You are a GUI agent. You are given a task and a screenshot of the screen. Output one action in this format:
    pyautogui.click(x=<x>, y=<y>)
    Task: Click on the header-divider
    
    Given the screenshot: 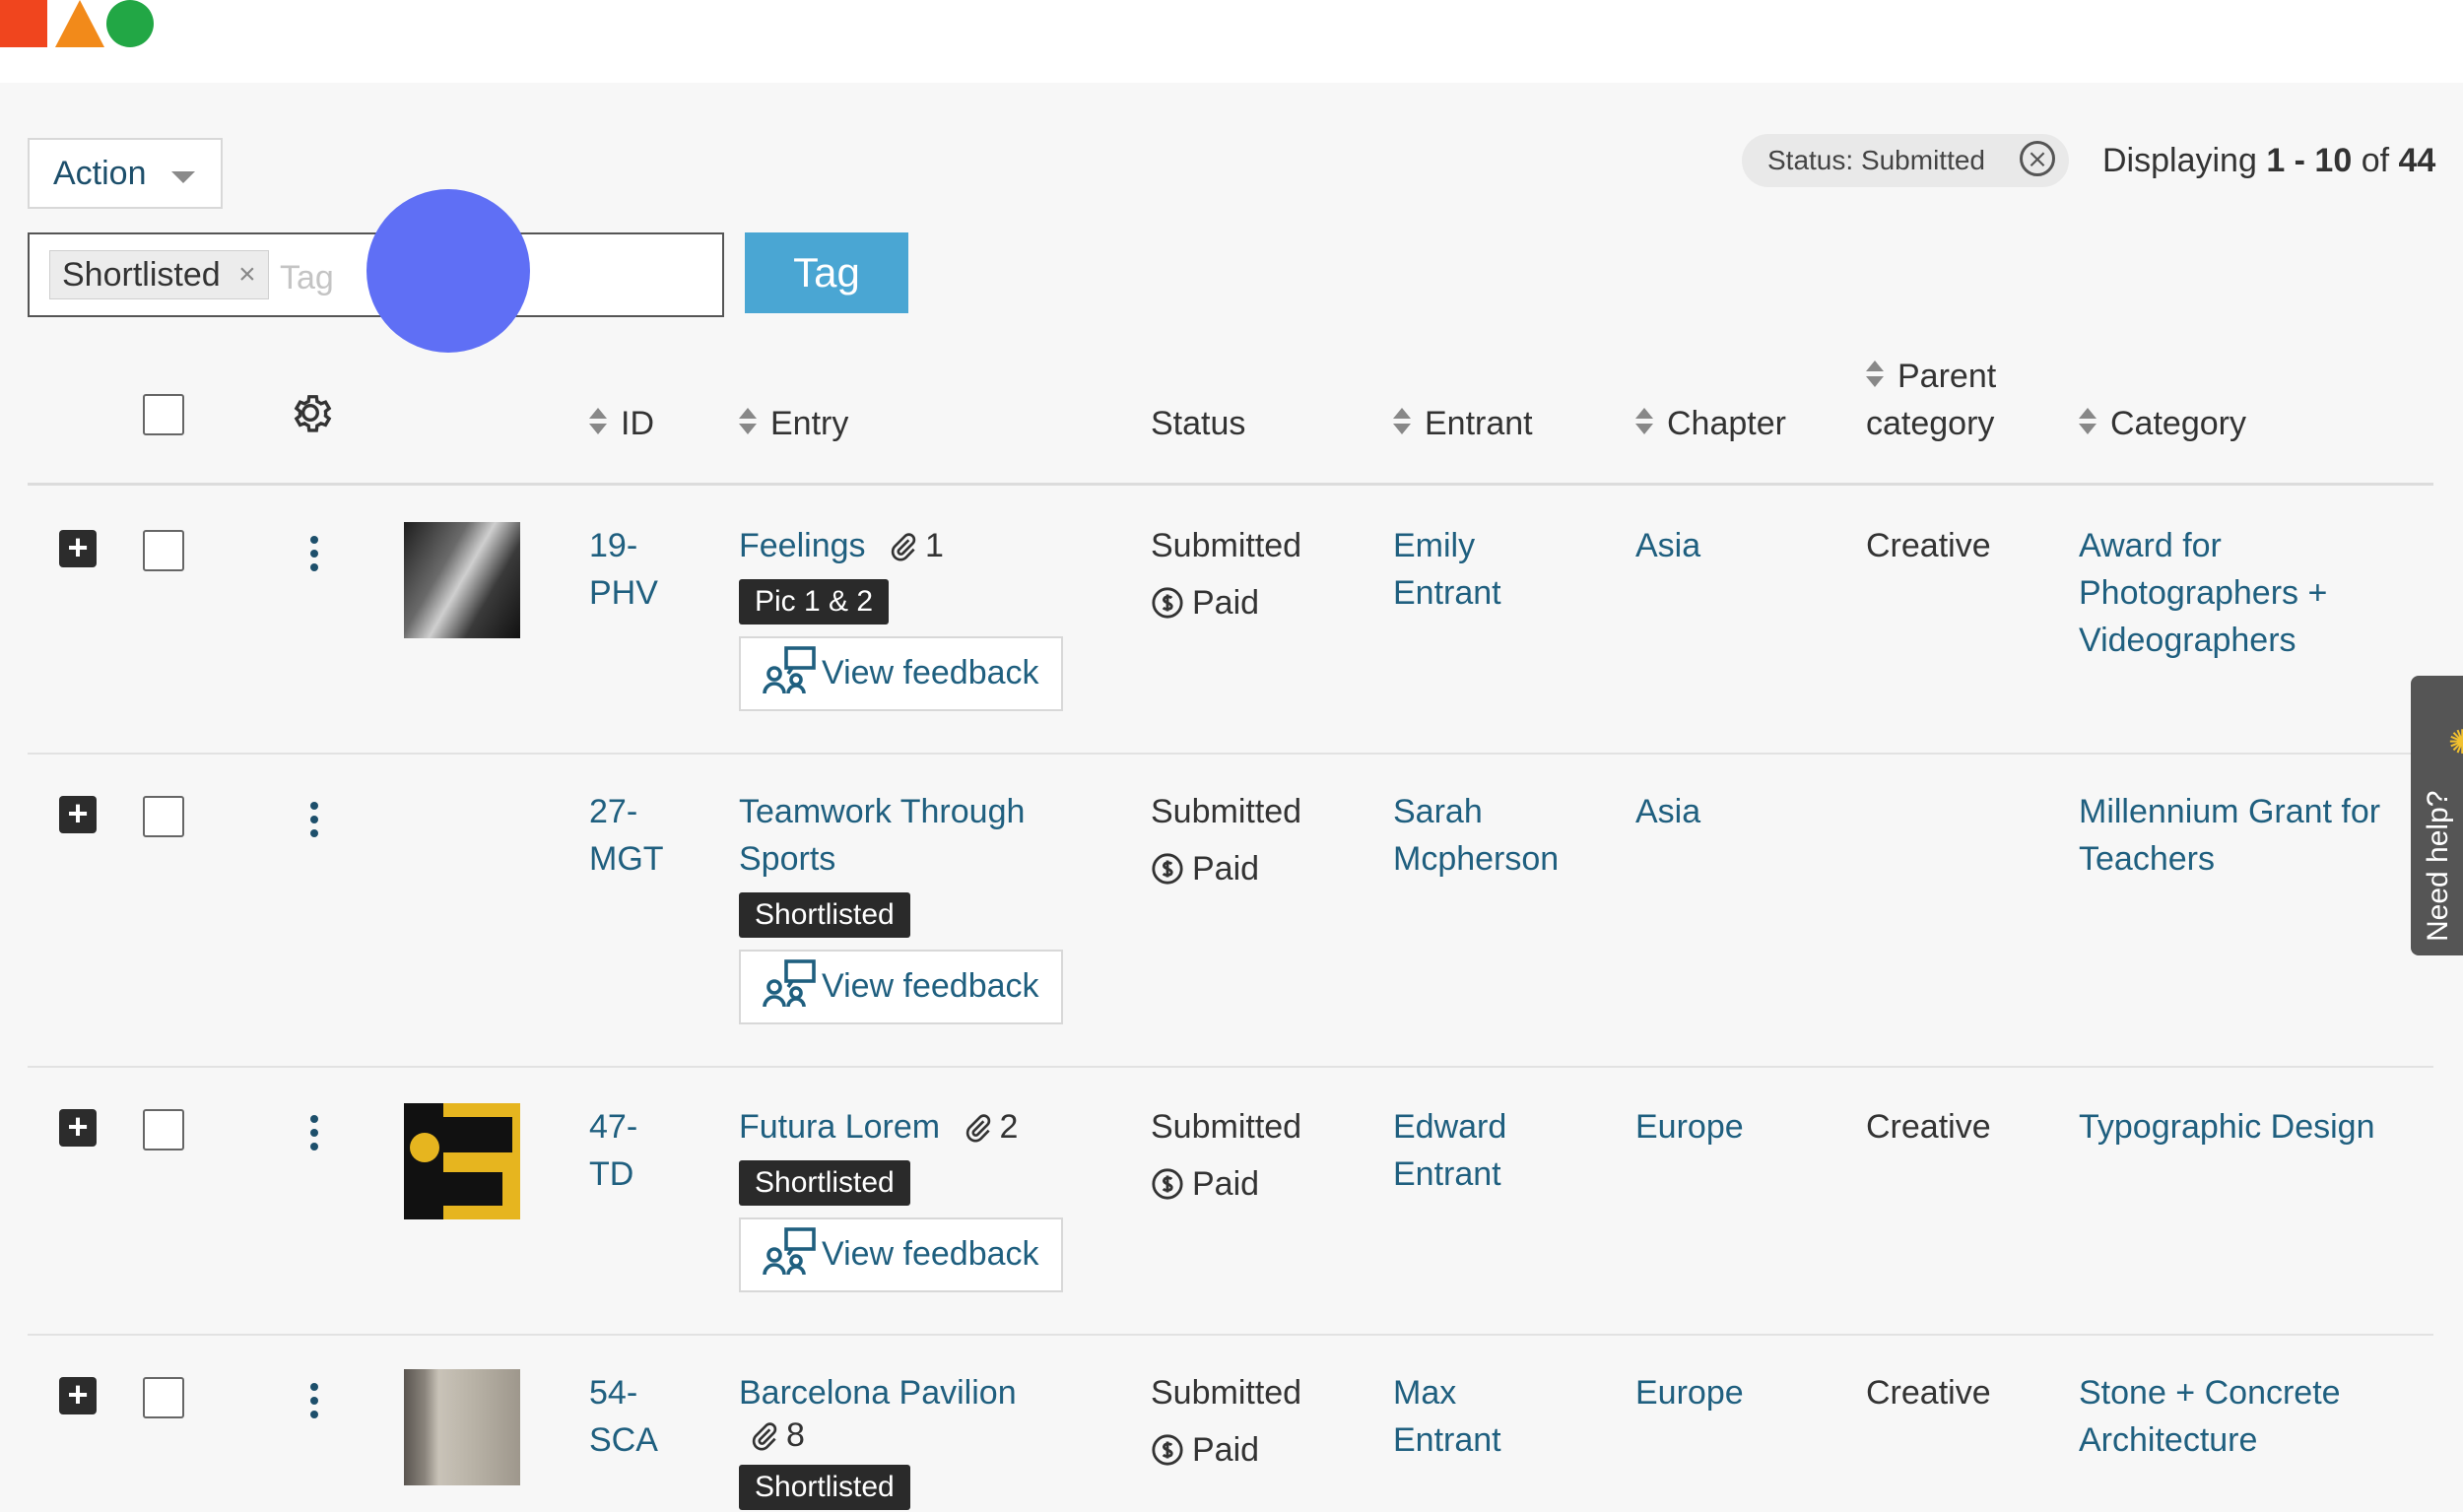 What is the action you would take?
    pyautogui.click(x=1231, y=484)
    